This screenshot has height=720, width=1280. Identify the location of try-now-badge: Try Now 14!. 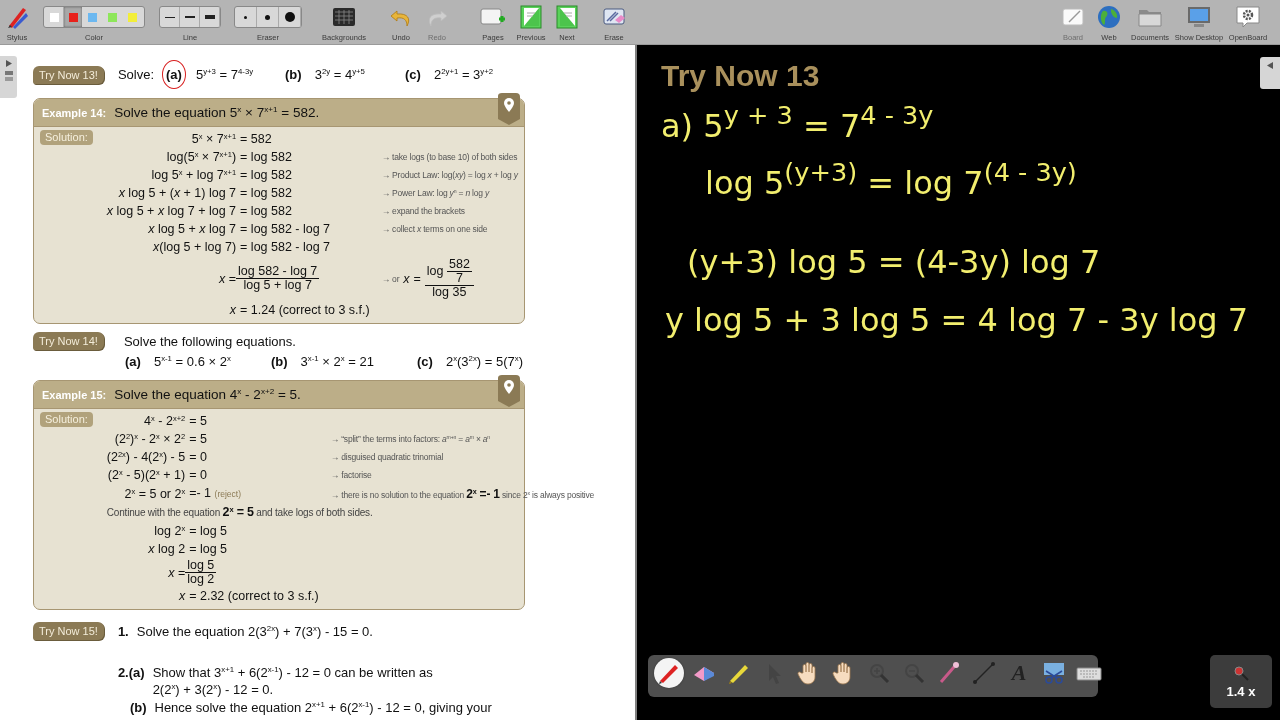
(68, 341).